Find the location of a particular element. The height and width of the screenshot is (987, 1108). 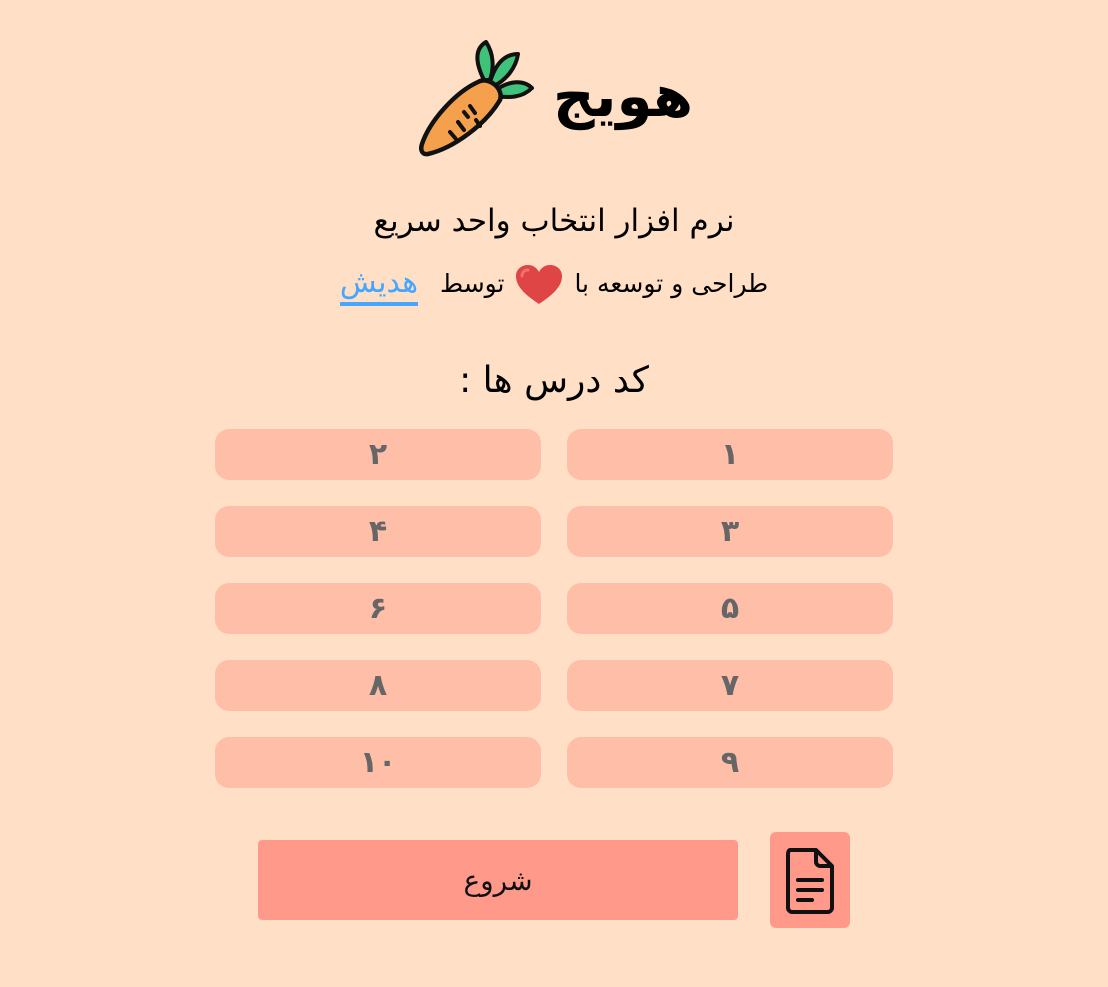

course-code-button: ۷ is located at coordinates (730, 685).